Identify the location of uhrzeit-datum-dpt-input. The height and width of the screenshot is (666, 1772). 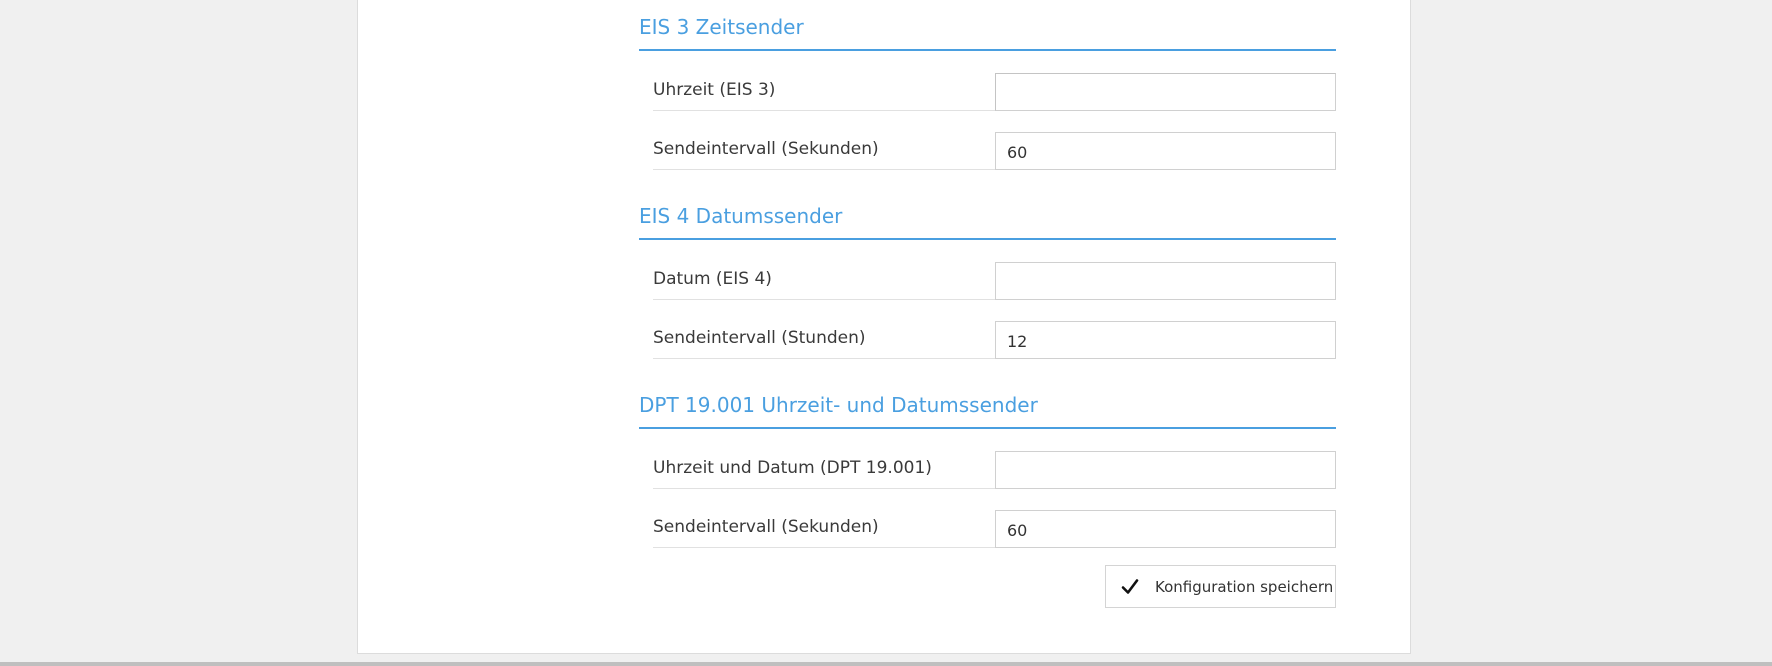
(1165, 470).